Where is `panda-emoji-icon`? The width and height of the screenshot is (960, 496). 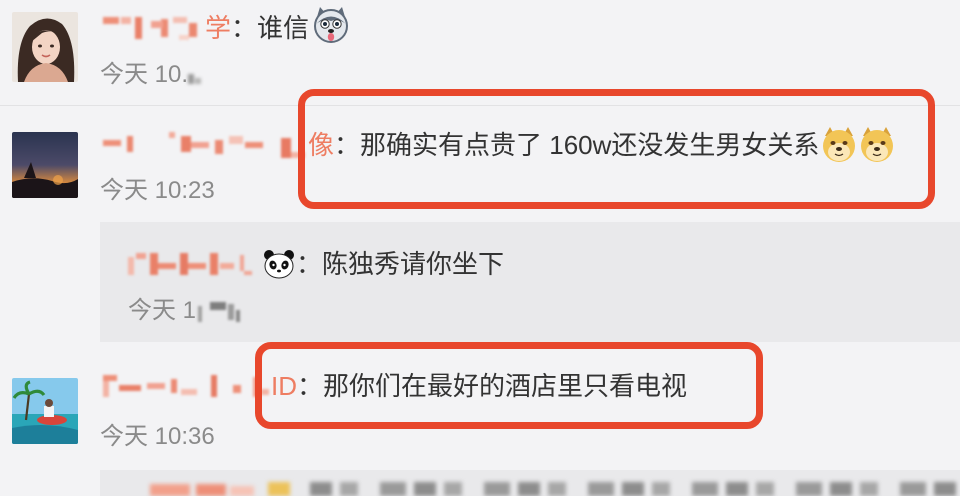 panda-emoji-icon is located at coordinates (279, 264).